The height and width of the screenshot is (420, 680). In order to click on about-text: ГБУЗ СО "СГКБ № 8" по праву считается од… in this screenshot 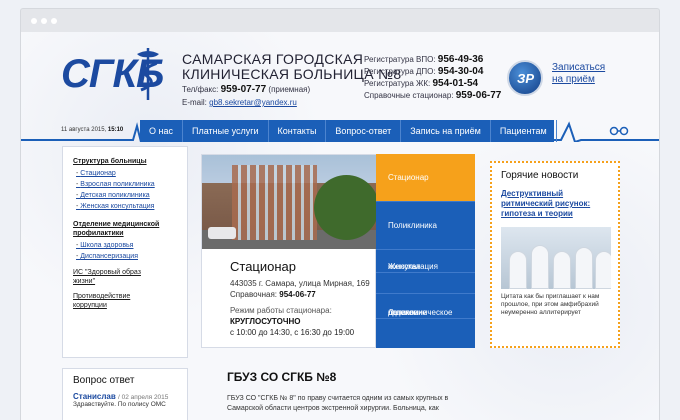, I will do `click(338, 403)`.